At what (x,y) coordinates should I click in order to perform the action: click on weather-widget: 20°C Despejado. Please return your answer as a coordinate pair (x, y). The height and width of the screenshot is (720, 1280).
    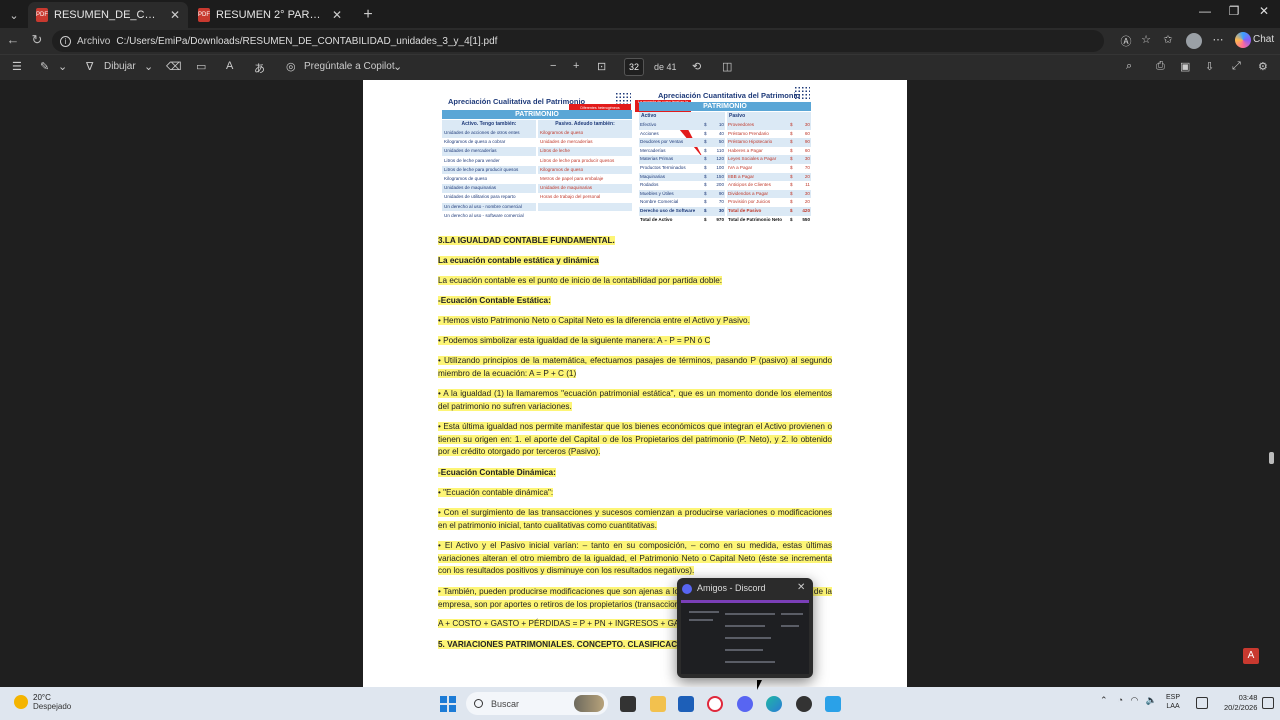
    Looking at the image, I should click on (42, 702).